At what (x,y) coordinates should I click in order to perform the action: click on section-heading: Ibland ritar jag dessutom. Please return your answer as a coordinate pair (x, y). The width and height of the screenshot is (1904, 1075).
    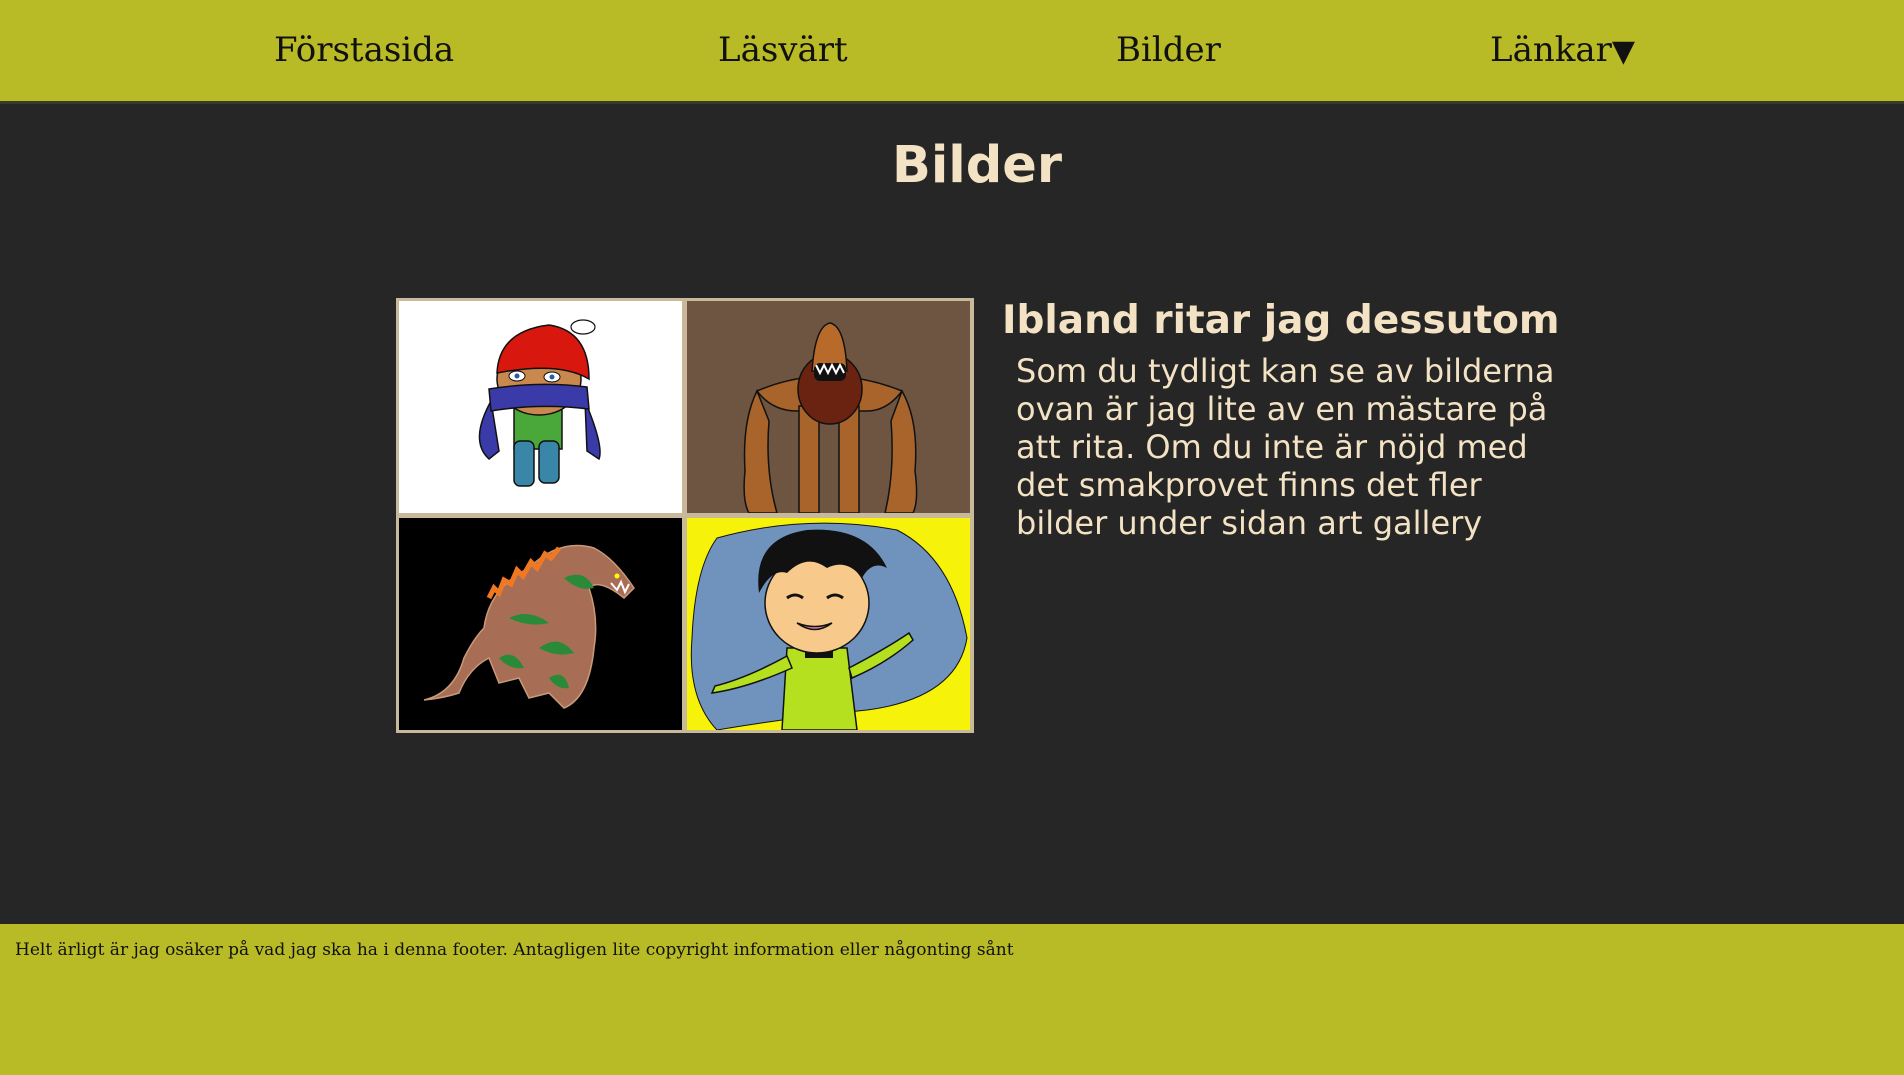
    Looking at the image, I should click on (1281, 320).